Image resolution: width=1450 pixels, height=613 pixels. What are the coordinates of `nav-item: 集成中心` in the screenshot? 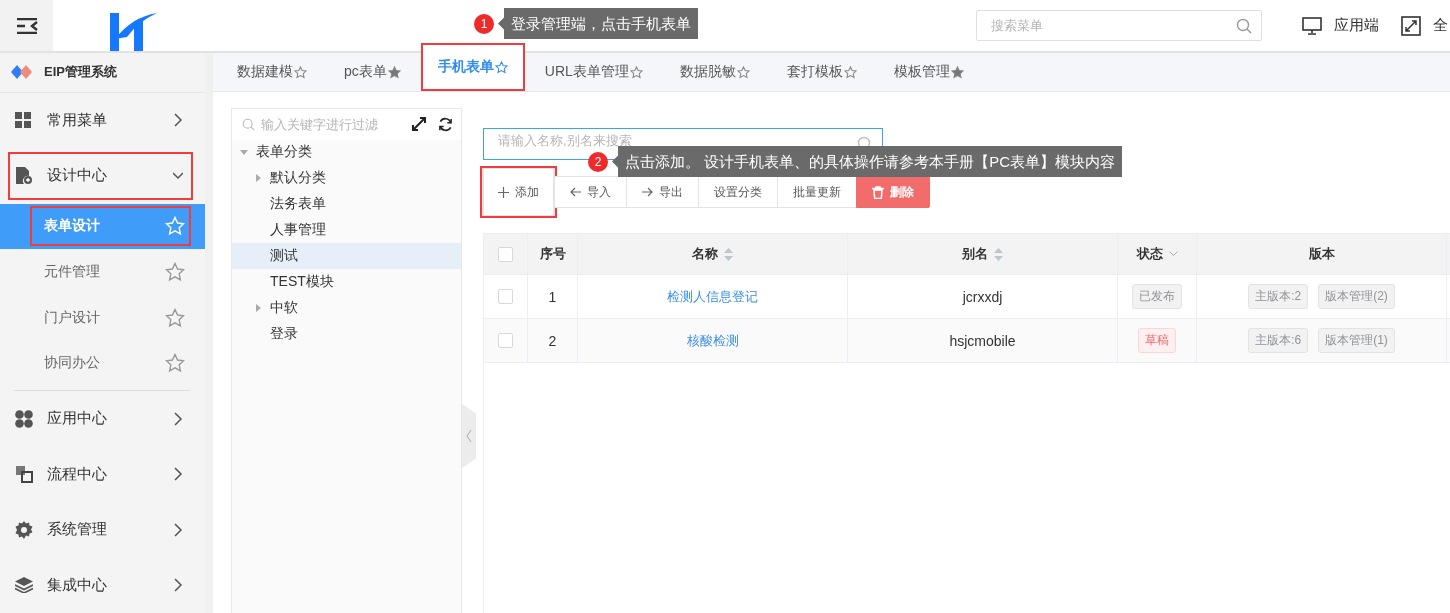 It's located at (100, 585).